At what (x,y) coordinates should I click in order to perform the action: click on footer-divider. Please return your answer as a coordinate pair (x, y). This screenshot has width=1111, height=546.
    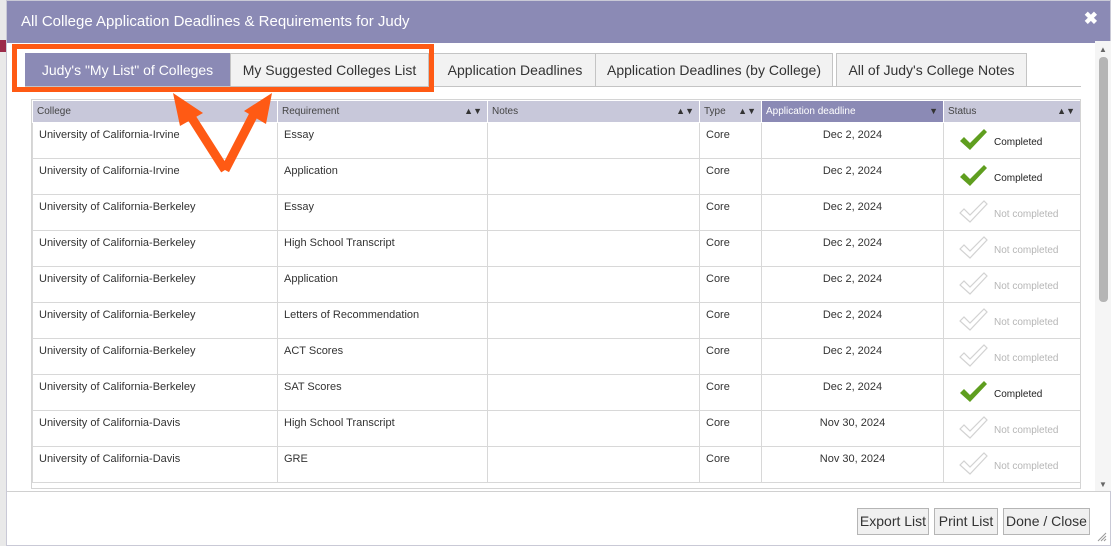
    Looking at the image, I should click on (558, 491).